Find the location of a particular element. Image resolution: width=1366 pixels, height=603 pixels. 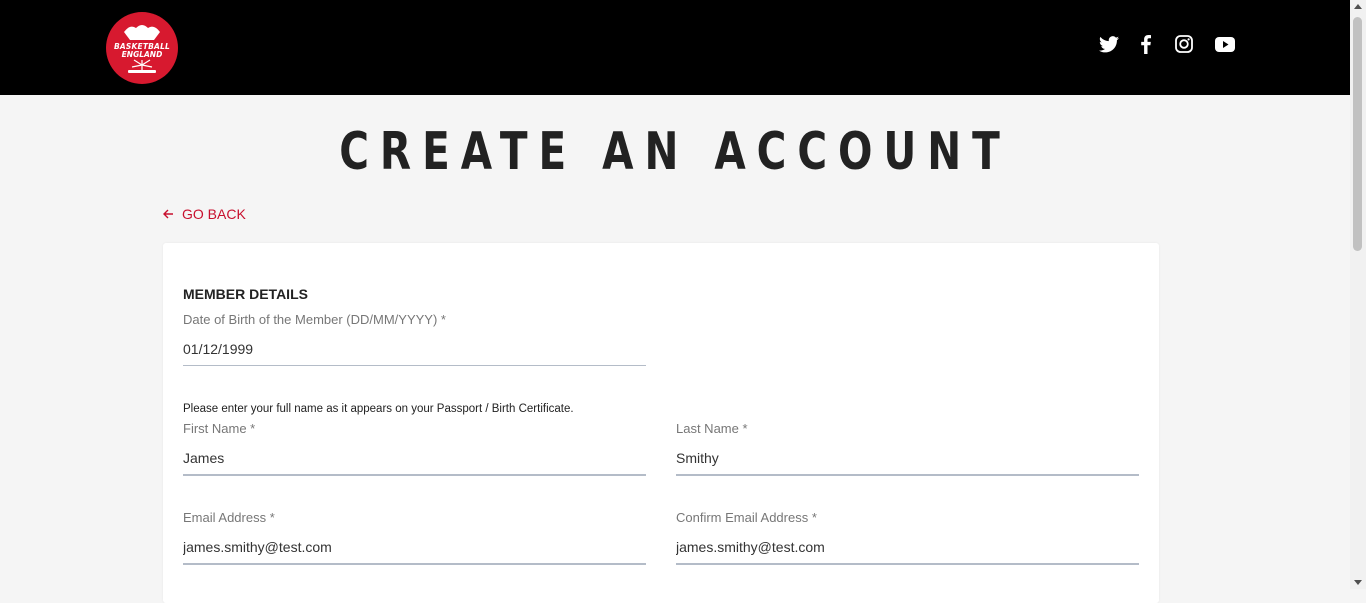

twitter-link is located at coordinates (1109, 44).